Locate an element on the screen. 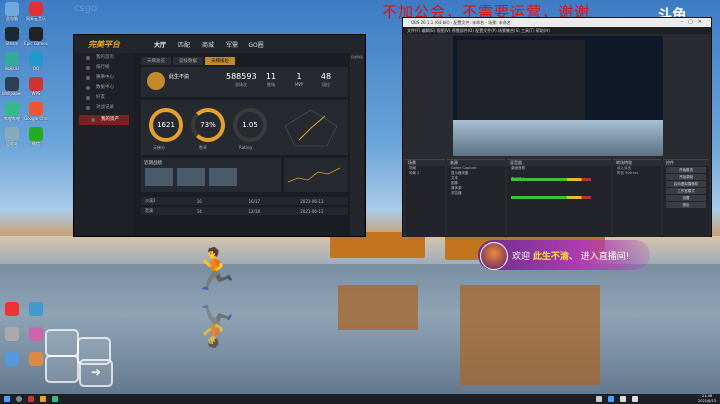 Image resolution: width=720 pixels, height=404 pixels. trend-card is located at coordinates (316, 175).